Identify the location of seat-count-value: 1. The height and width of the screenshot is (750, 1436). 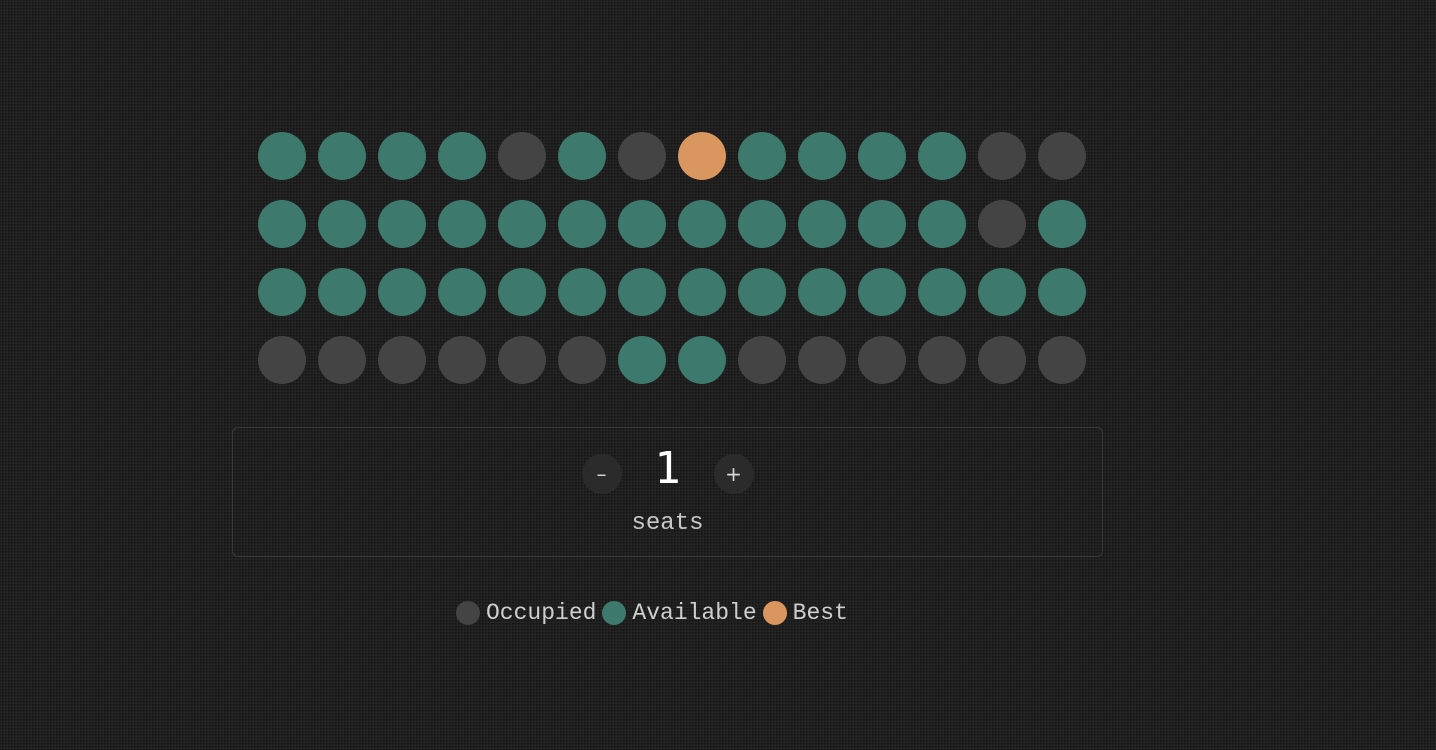
(667, 468).